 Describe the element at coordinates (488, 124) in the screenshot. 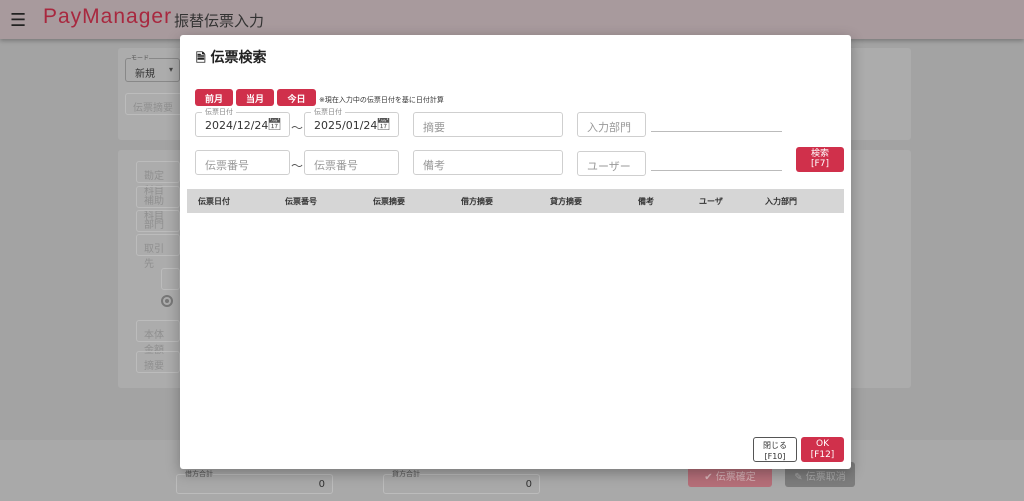

I see `summary-input: 摘要` at that location.